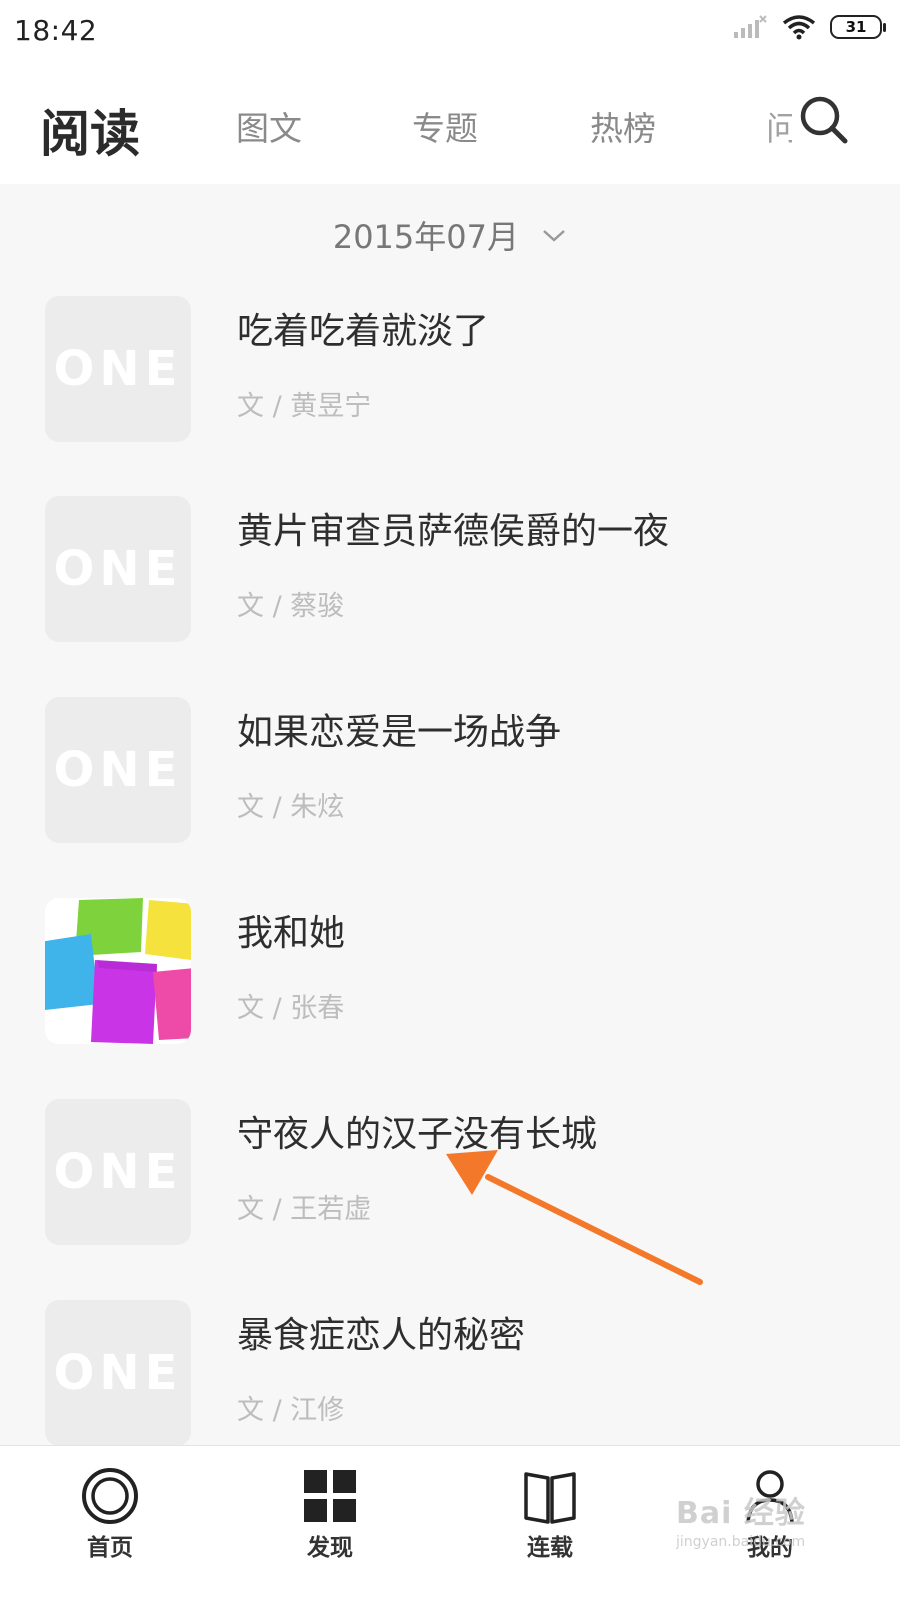 Image resolution: width=900 pixels, height=1600 pixels. What do you see at coordinates (417, 1134) in the screenshot?
I see `article-title: 守夜人的汉子没有长城` at bounding box center [417, 1134].